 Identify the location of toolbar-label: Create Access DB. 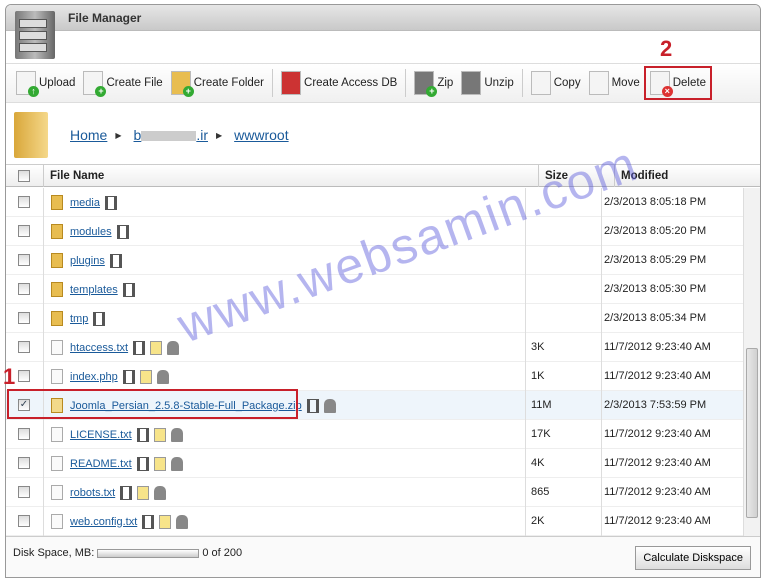
(351, 83).